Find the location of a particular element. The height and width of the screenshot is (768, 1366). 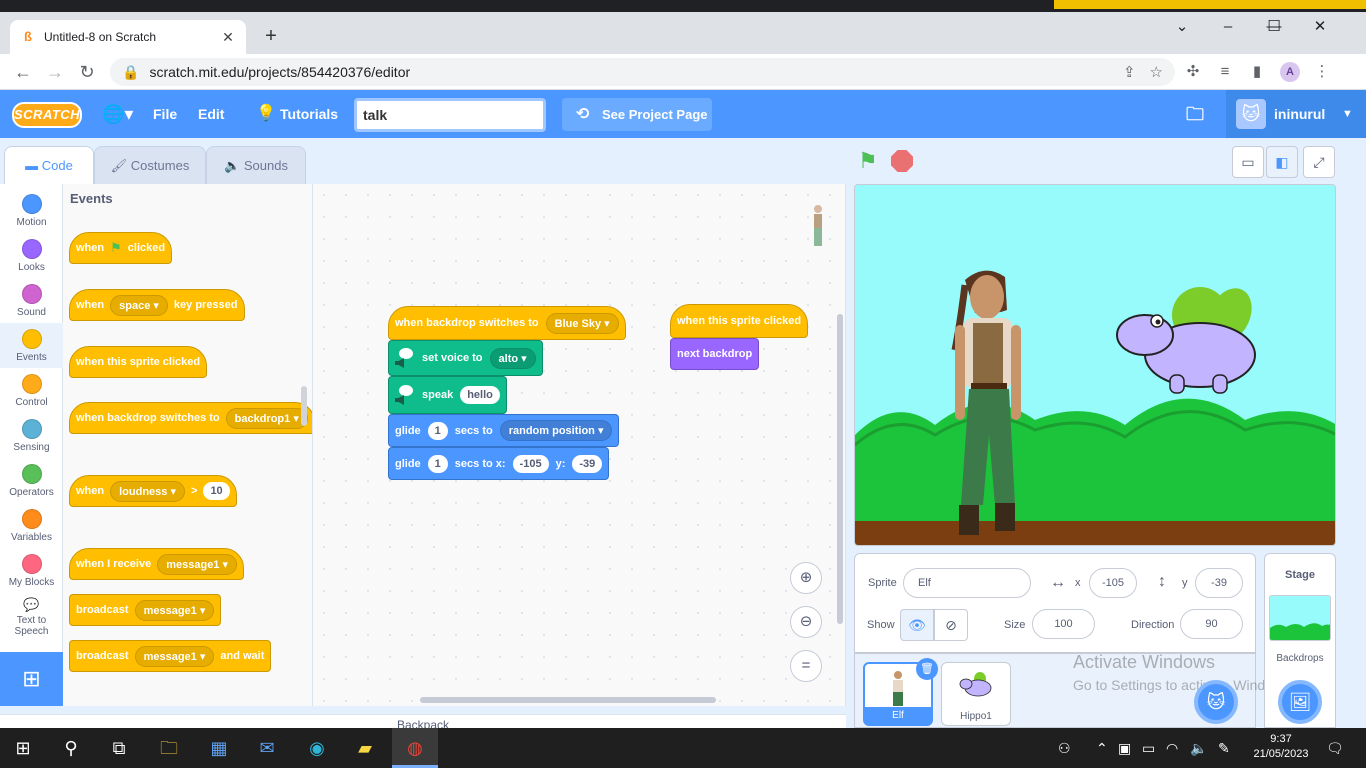

share-icon: ⇪ is located at coordinates (1129, 72).